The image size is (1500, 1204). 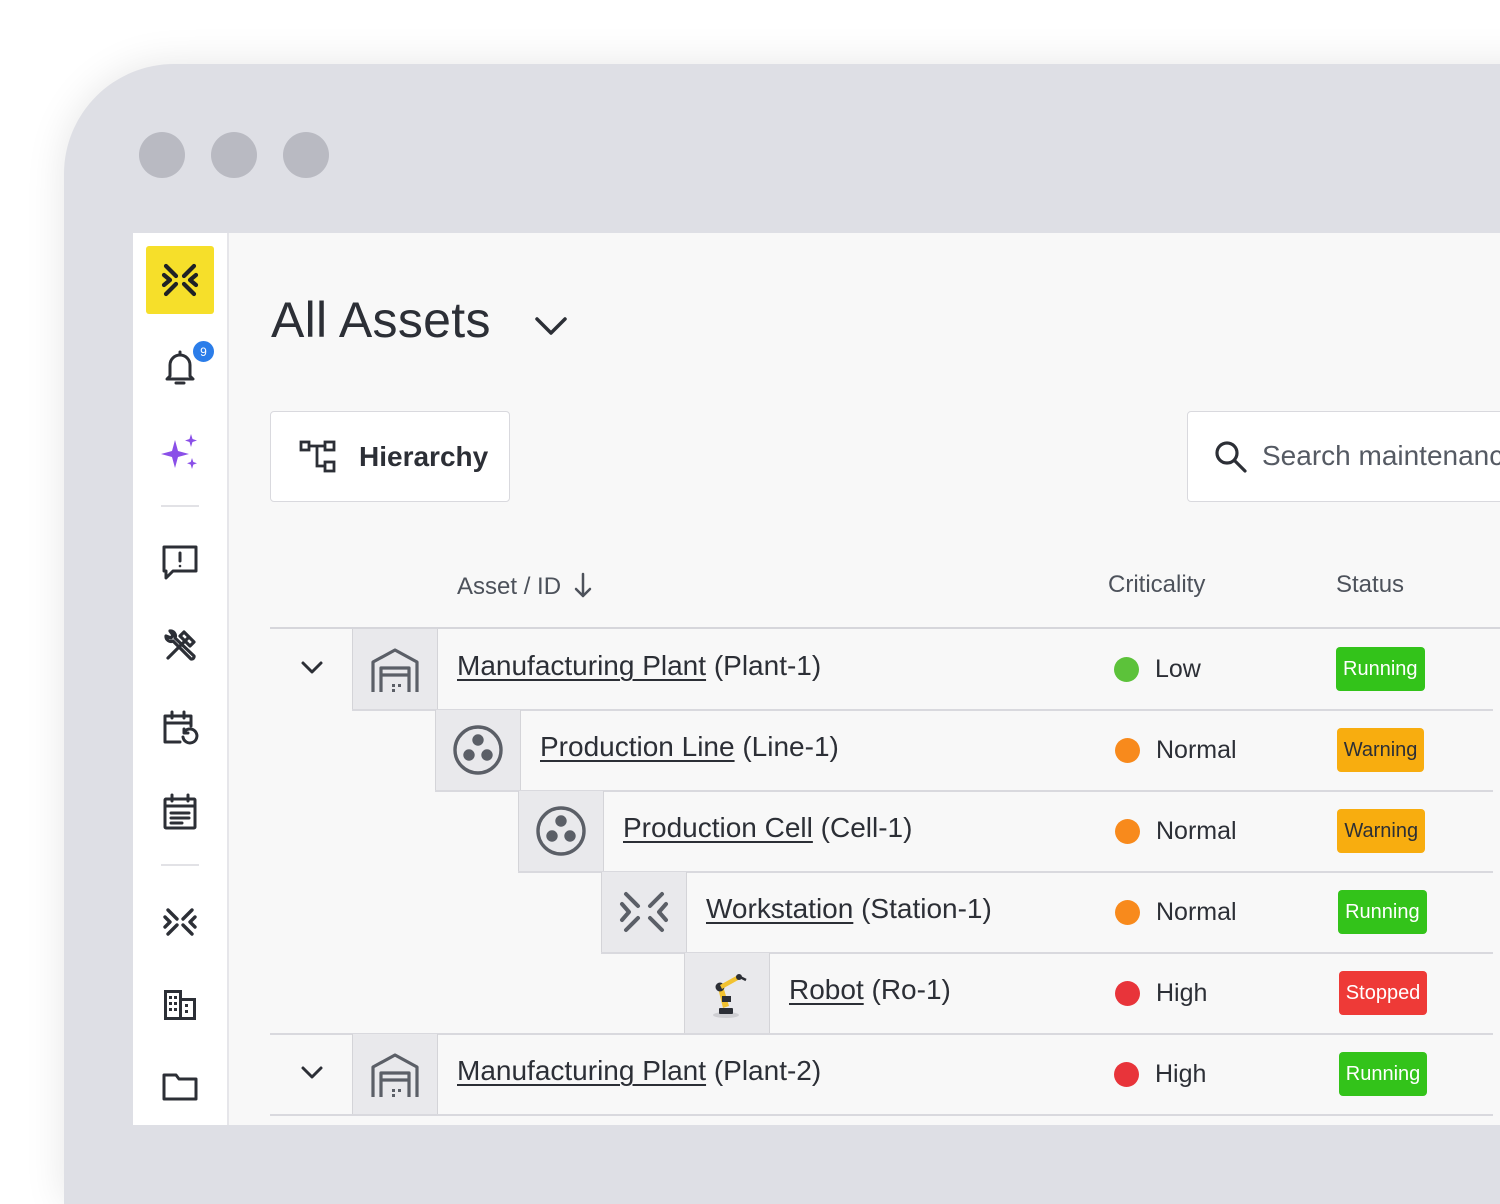 I want to click on hierarchy-view-button: Hierarchy, so click(x=390, y=456).